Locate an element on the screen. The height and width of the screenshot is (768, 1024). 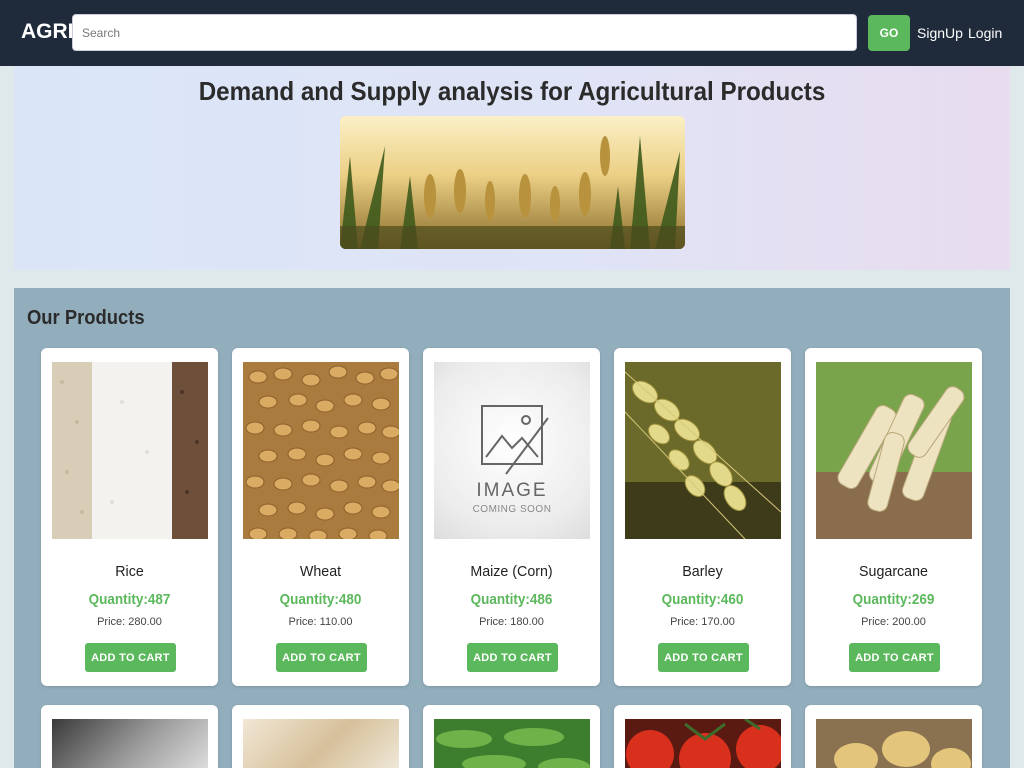
login-link: Login is located at coordinates (985, 33).